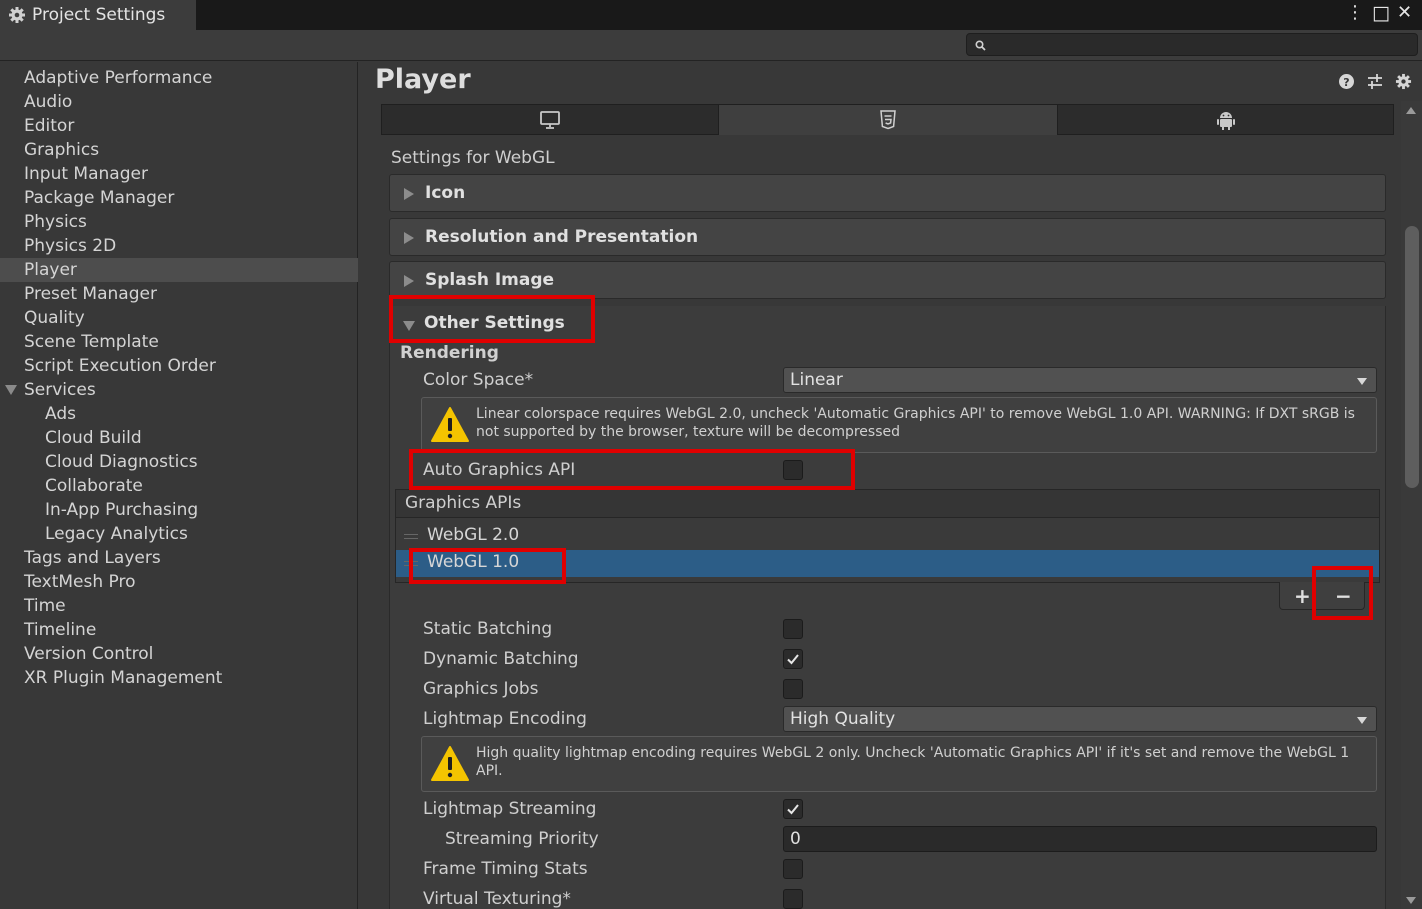 The image size is (1422, 909). Describe the element at coordinates (1411, 505) in the screenshot. I see `scrollbar` at that location.